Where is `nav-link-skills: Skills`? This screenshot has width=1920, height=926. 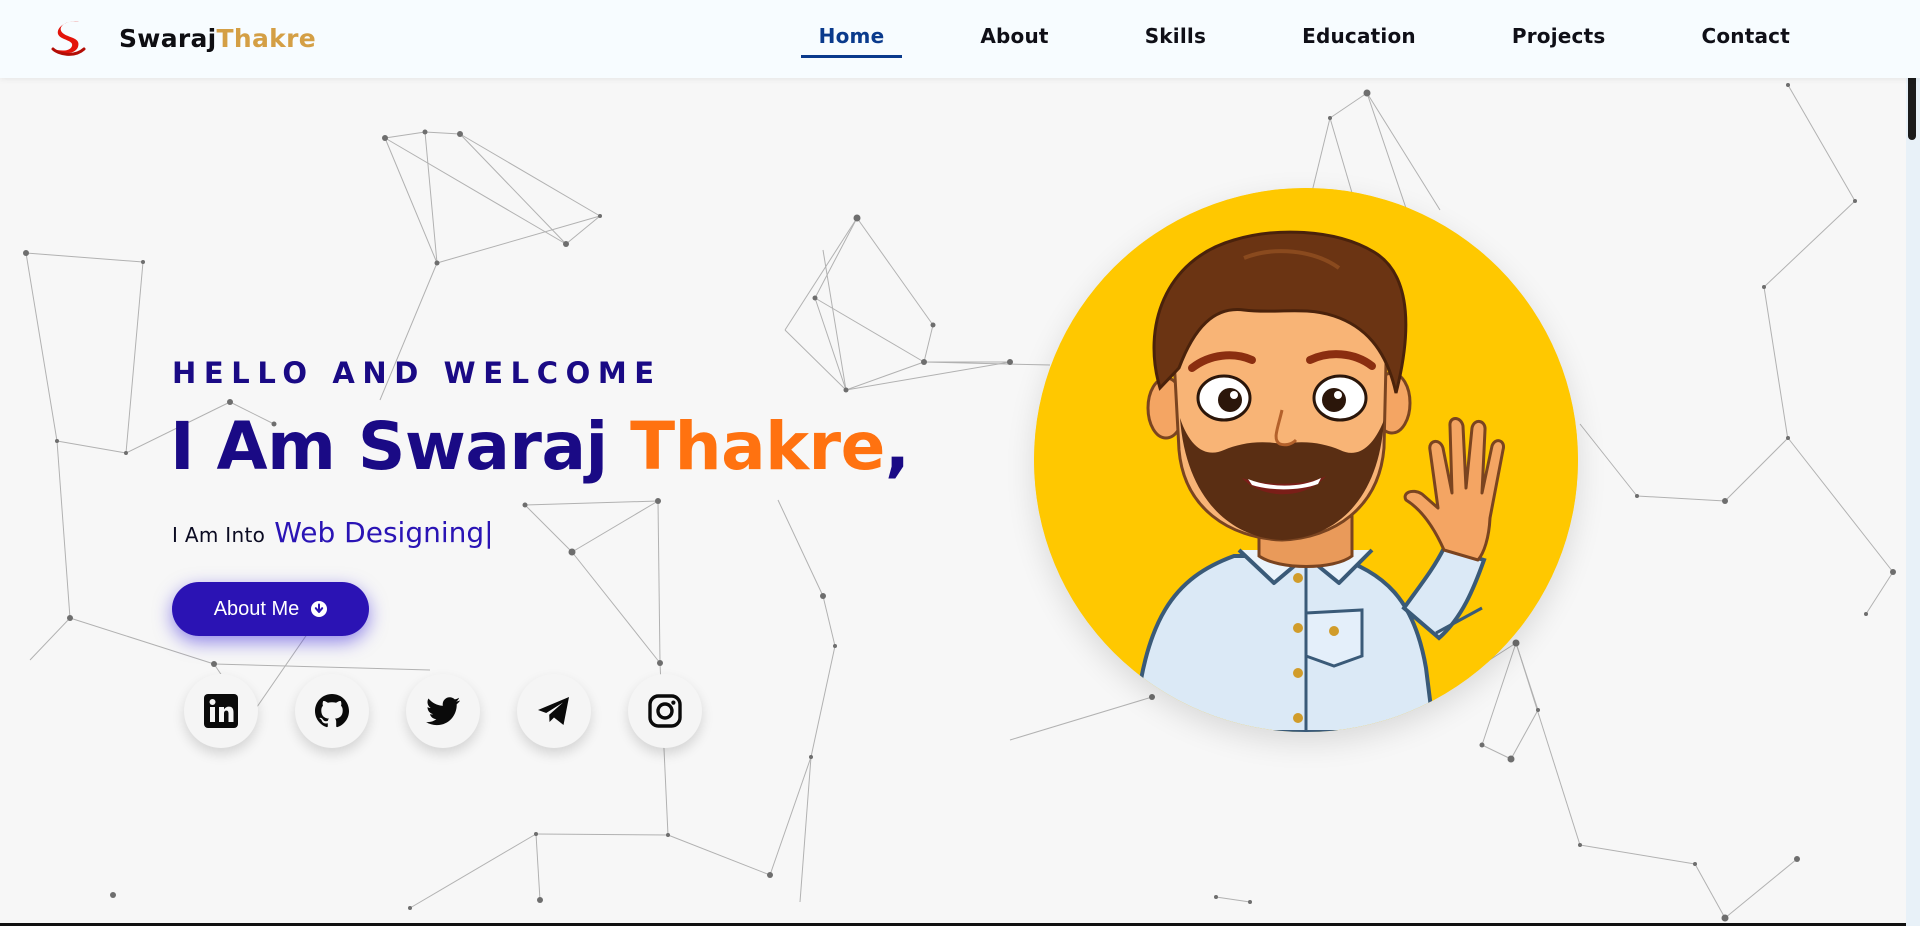
nav-link-skills: Skills is located at coordinates (1175, 39).